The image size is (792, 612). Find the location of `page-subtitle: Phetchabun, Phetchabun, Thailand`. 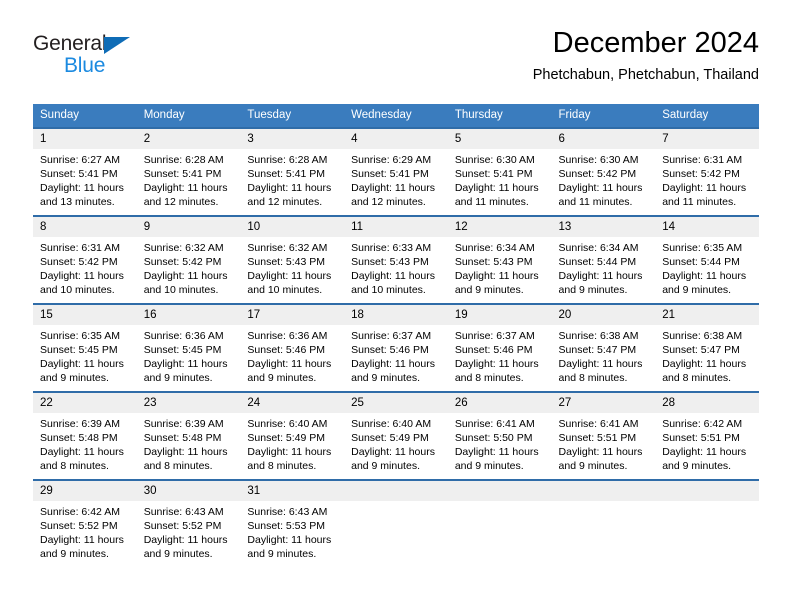

page-subtitle: Phetchabun, Phetchabun, Thailand is located at coordinates (645, 75).